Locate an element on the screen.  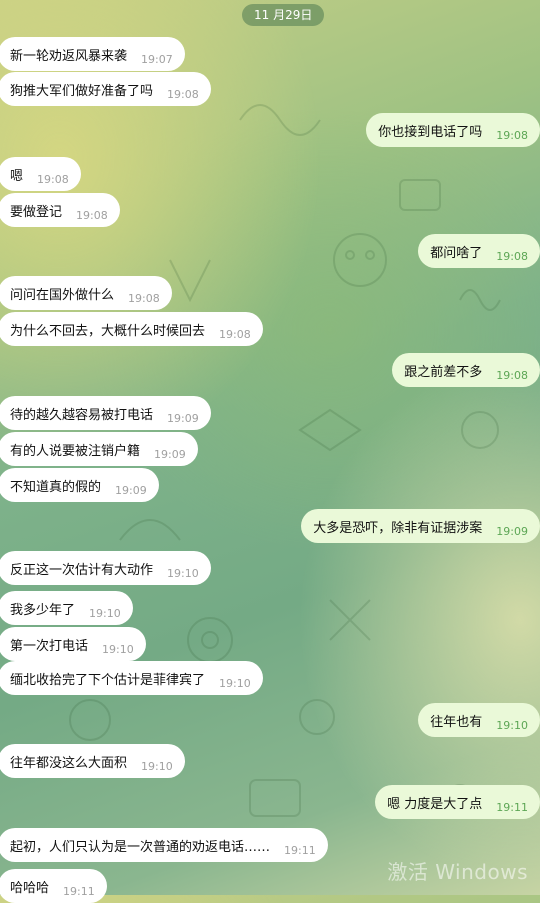
incoming-message-bubble: 不知道真的假的 19:09 is located at coordinates (79, 485).